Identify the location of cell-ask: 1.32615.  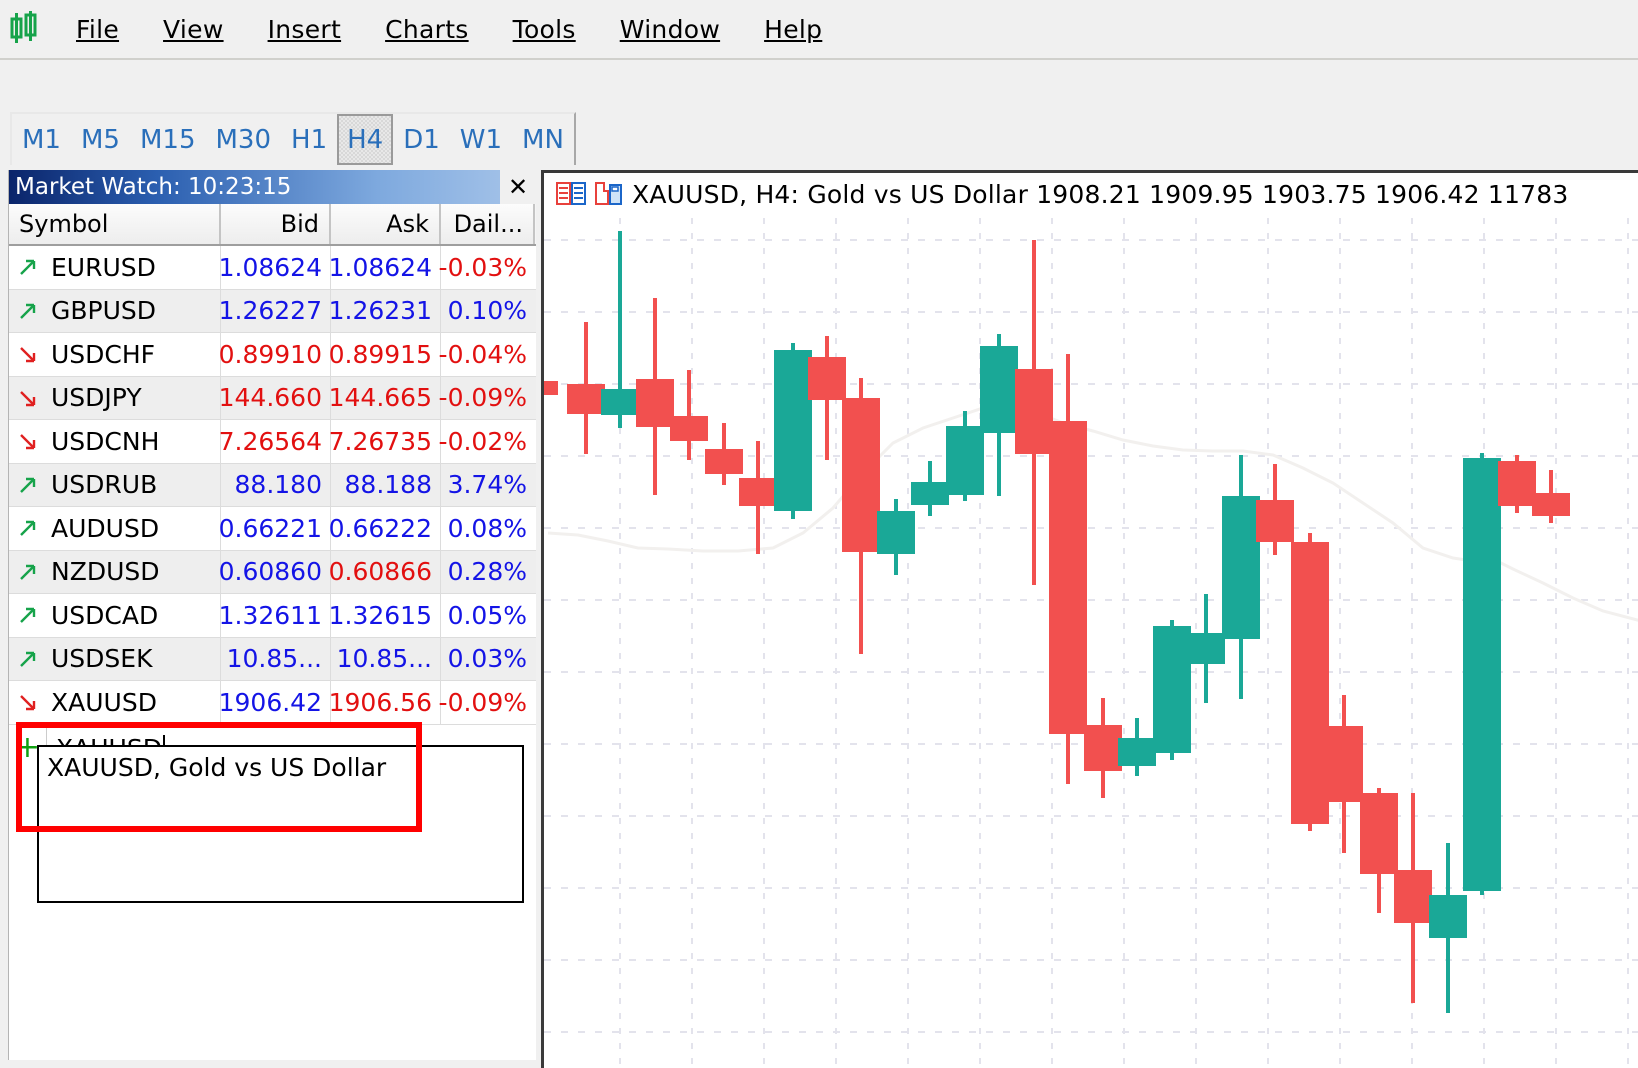
(385, 615).